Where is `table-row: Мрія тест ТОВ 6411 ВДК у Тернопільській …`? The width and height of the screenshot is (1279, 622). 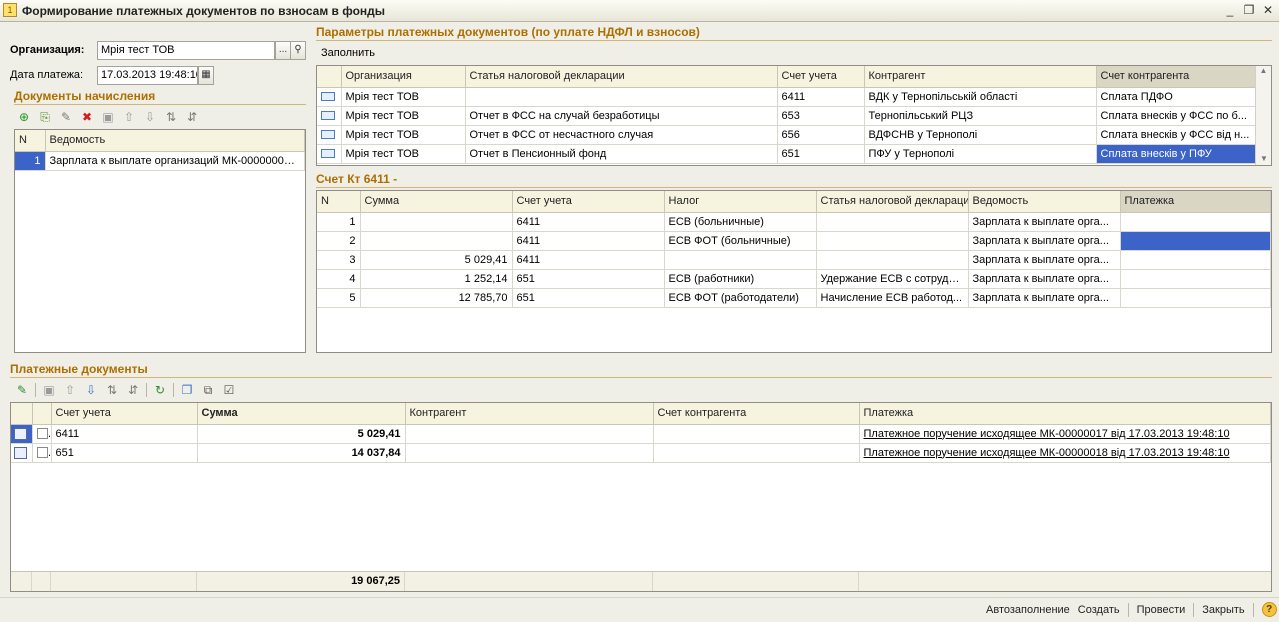 table-row: Мрія тест ТОВ 6411 ВДК у Тернопільській … is located at coordinates (786, 97).